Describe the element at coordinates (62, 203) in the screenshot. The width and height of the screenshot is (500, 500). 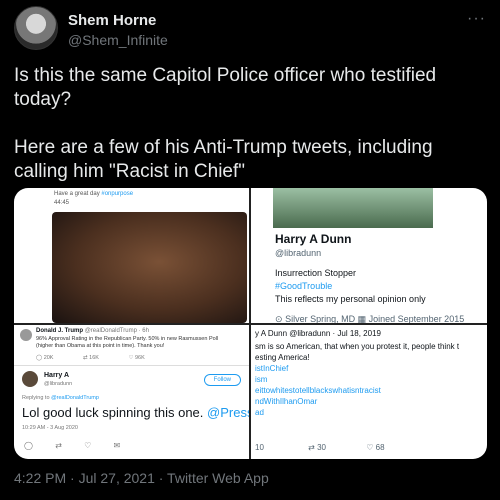
I see `post-time: 44:45` at that location.